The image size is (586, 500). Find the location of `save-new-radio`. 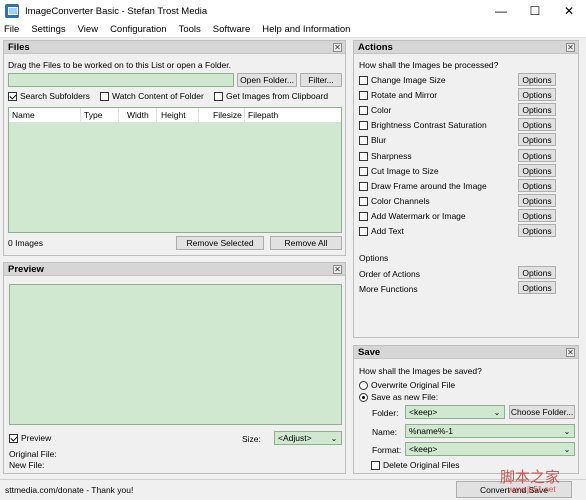

save-new-radio is located at coordinates (363, 397).